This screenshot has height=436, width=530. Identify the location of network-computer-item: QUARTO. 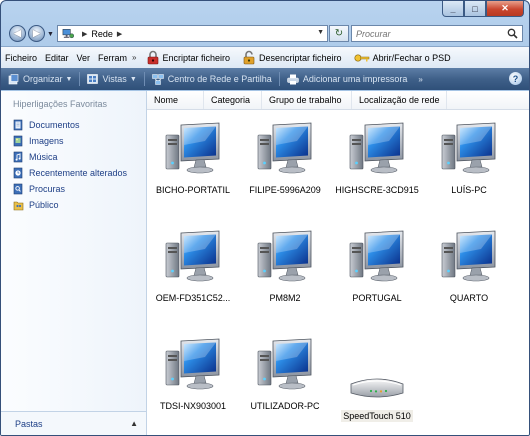
(469, 266).